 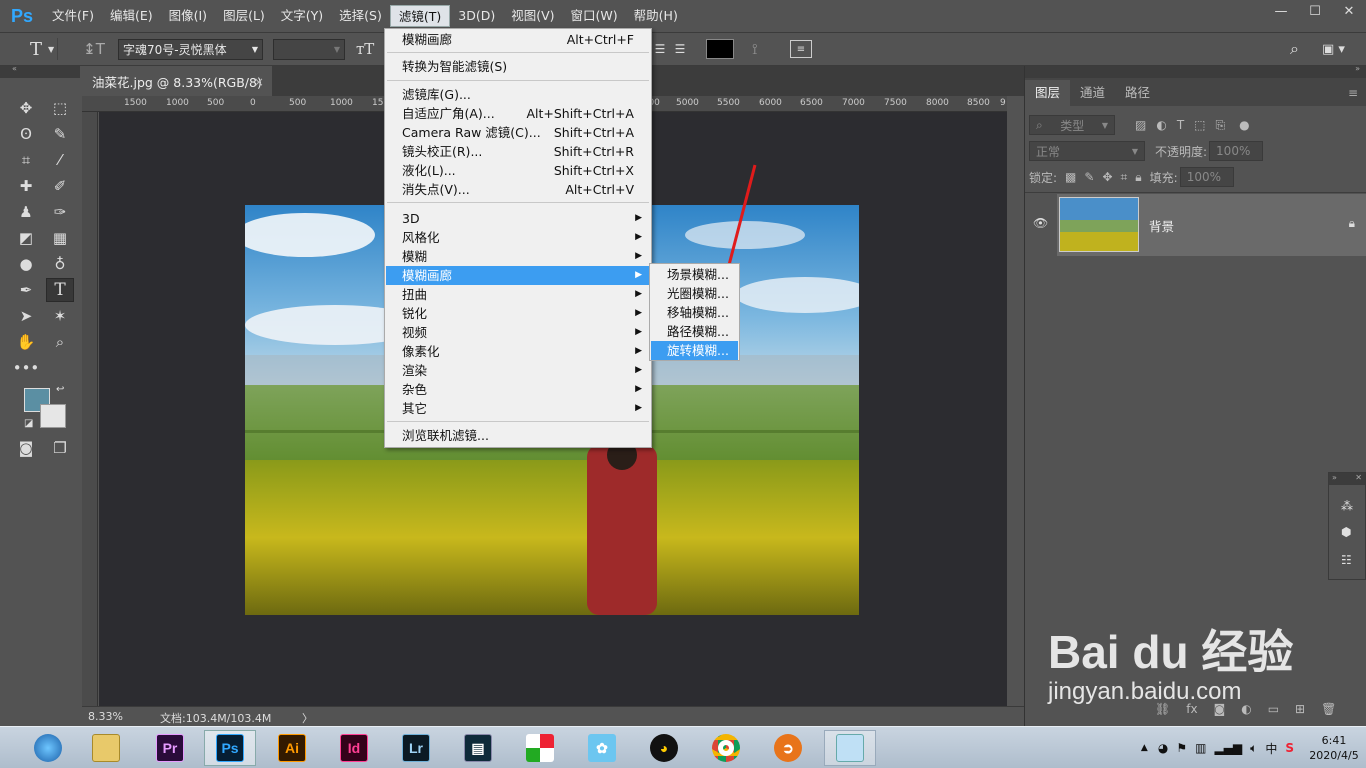 What do you see at coordinates (1040, 223) in the screenshot?
I see `eye-icon: 👁︎` at bounding box center [1040, 223].